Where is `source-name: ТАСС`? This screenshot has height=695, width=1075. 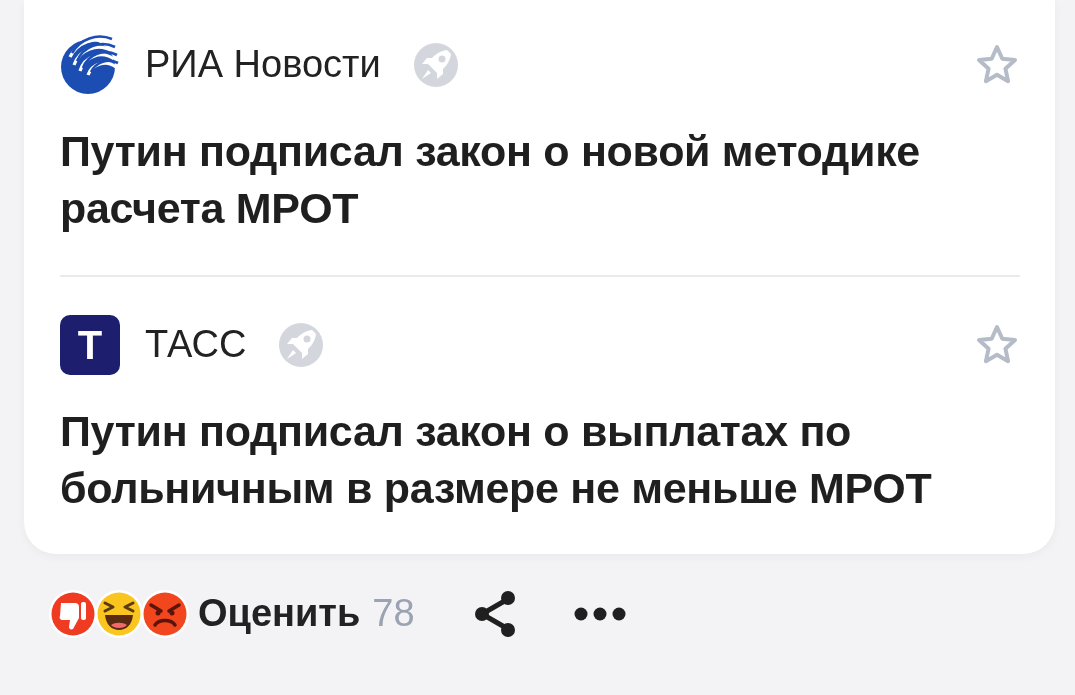 source-name: ТАСС is located at coordinates (196, 345).